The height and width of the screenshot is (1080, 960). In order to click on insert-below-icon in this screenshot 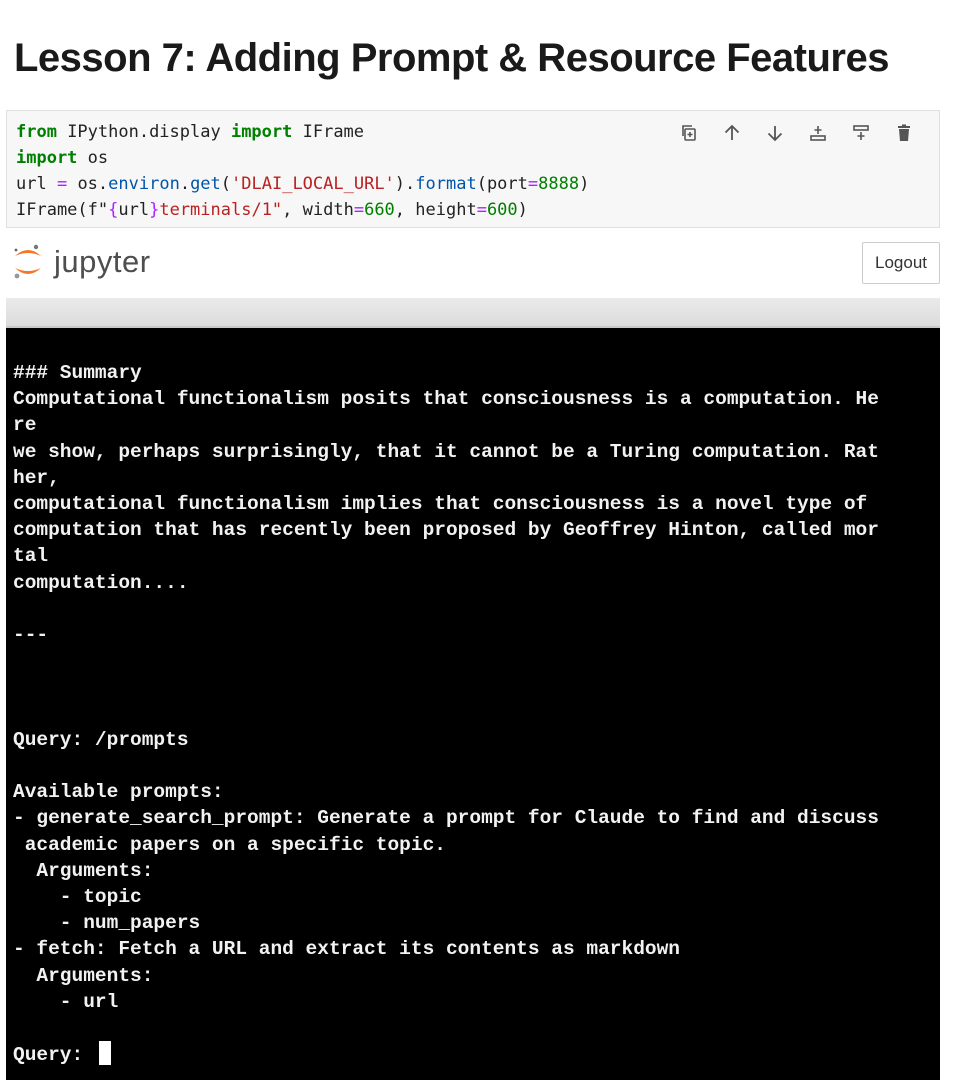, I will do `click(860, 132)`.